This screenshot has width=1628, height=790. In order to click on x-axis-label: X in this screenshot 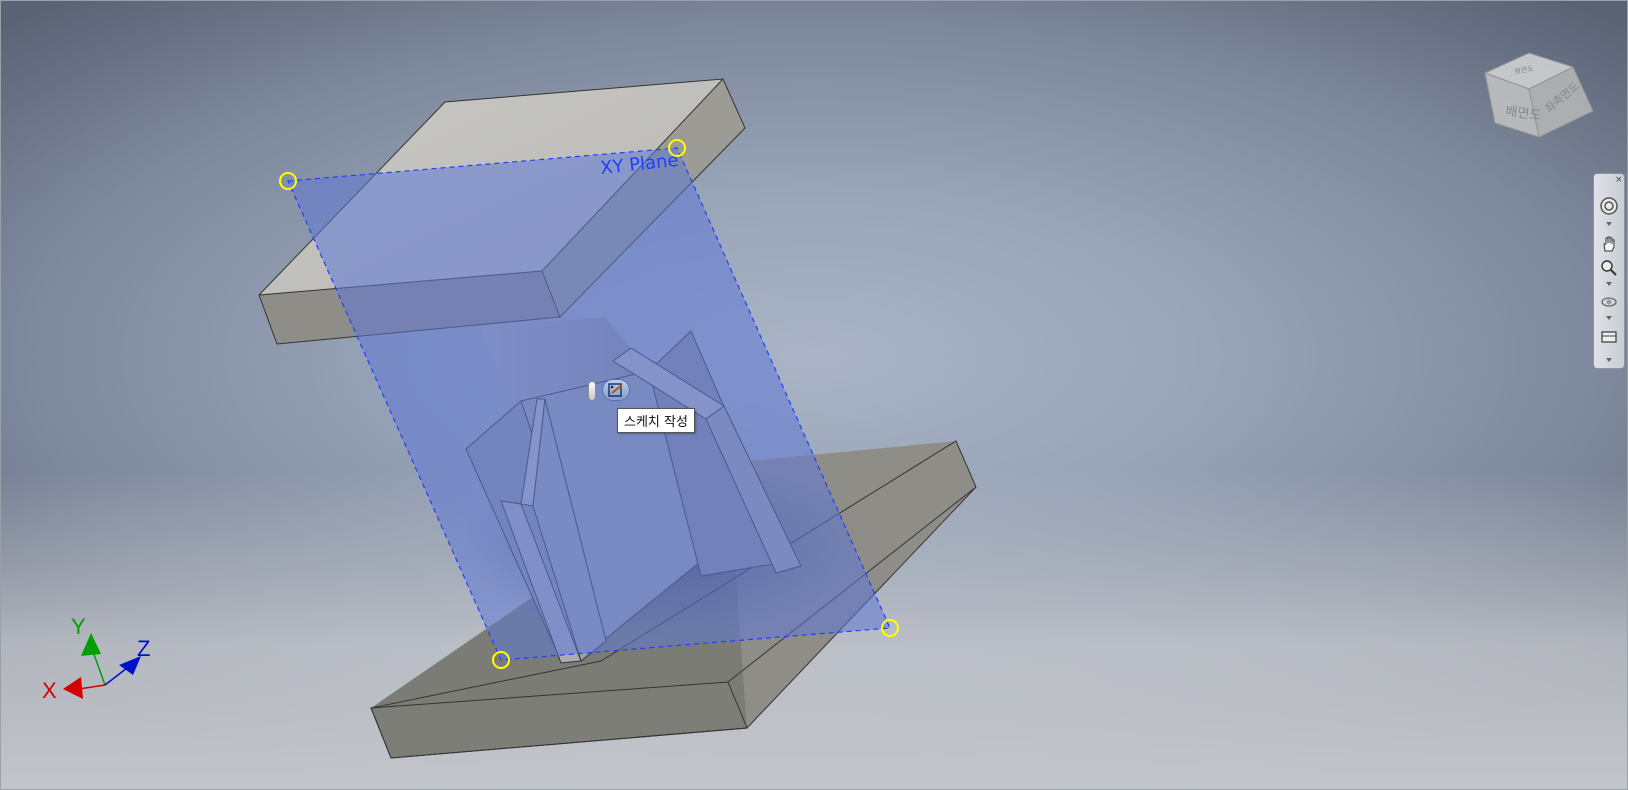, I will do `click(49, 690)`.